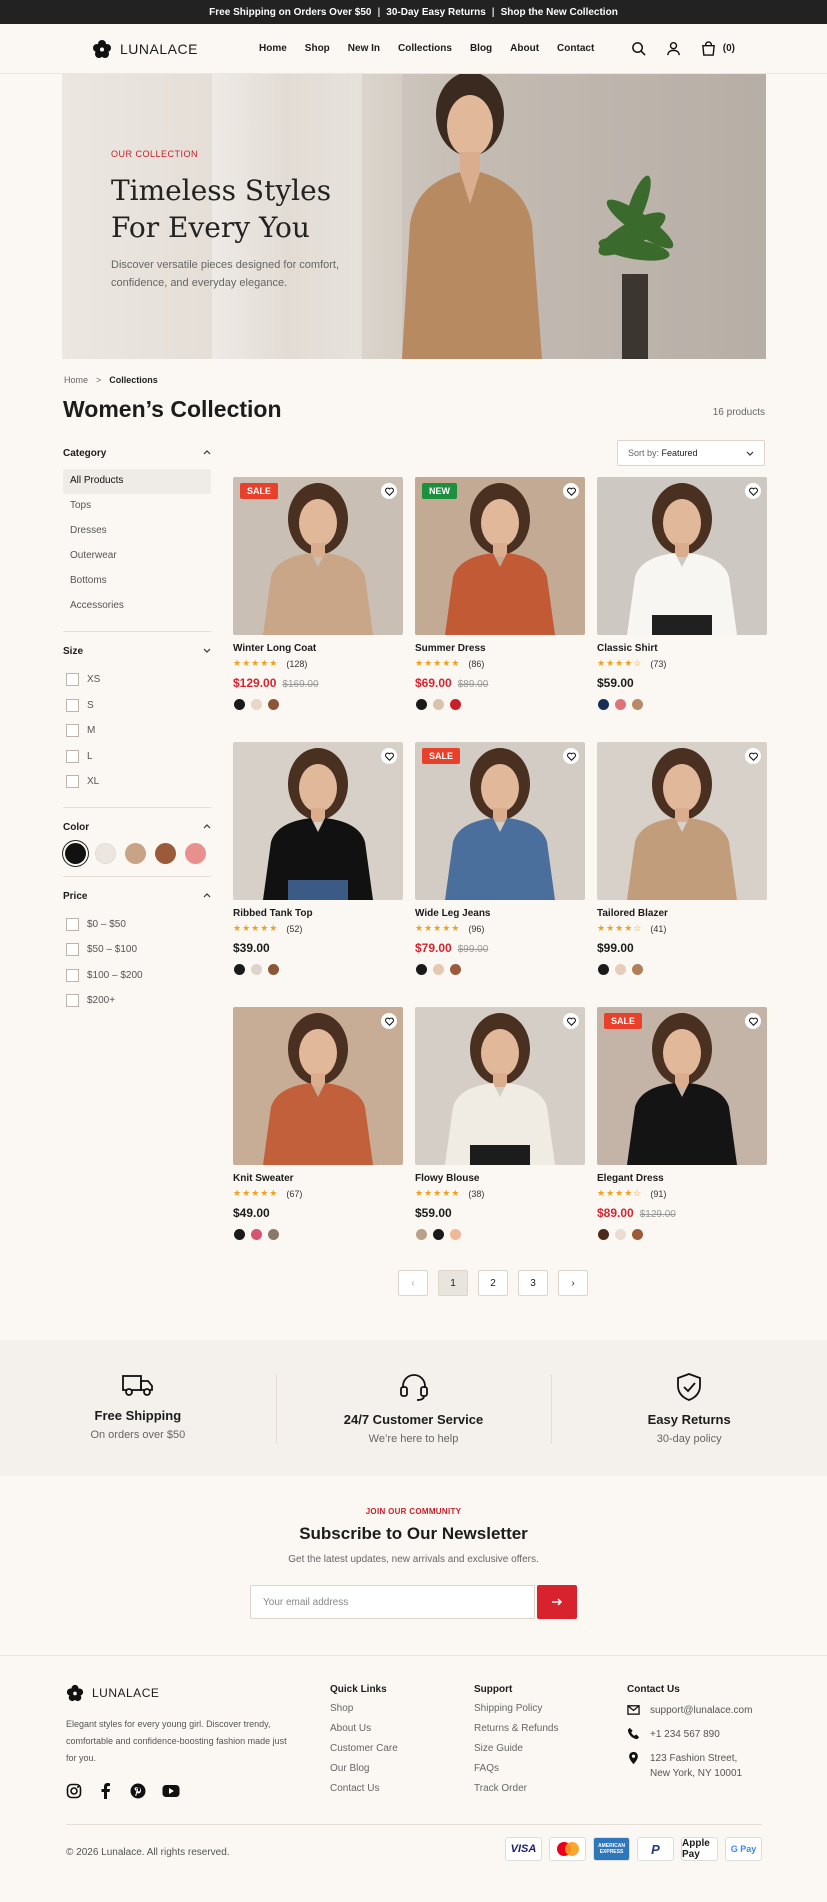 This screenshot has height=1902, width=827. I want to click on pagination-page-3: 3, so click(533, 1283).